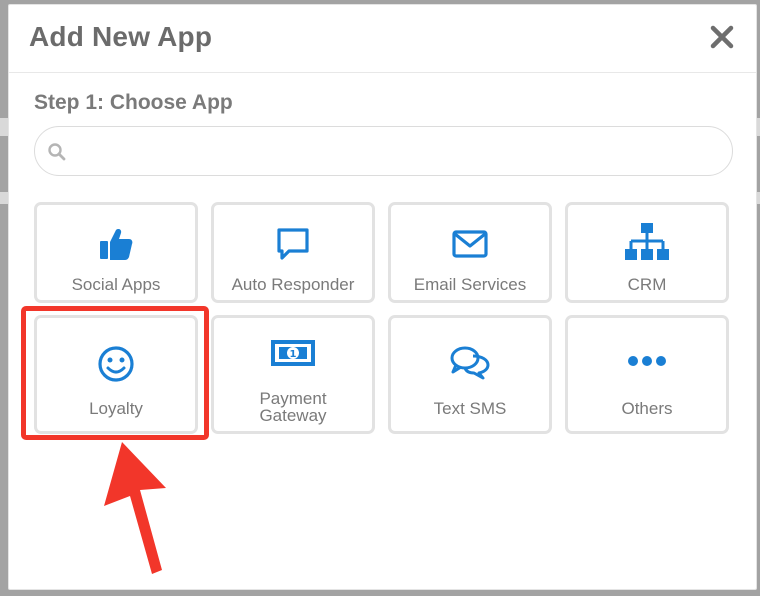 This screenshot has height=596, width=760. I want to click on chat-bubbles-icon, so click(470, 363).